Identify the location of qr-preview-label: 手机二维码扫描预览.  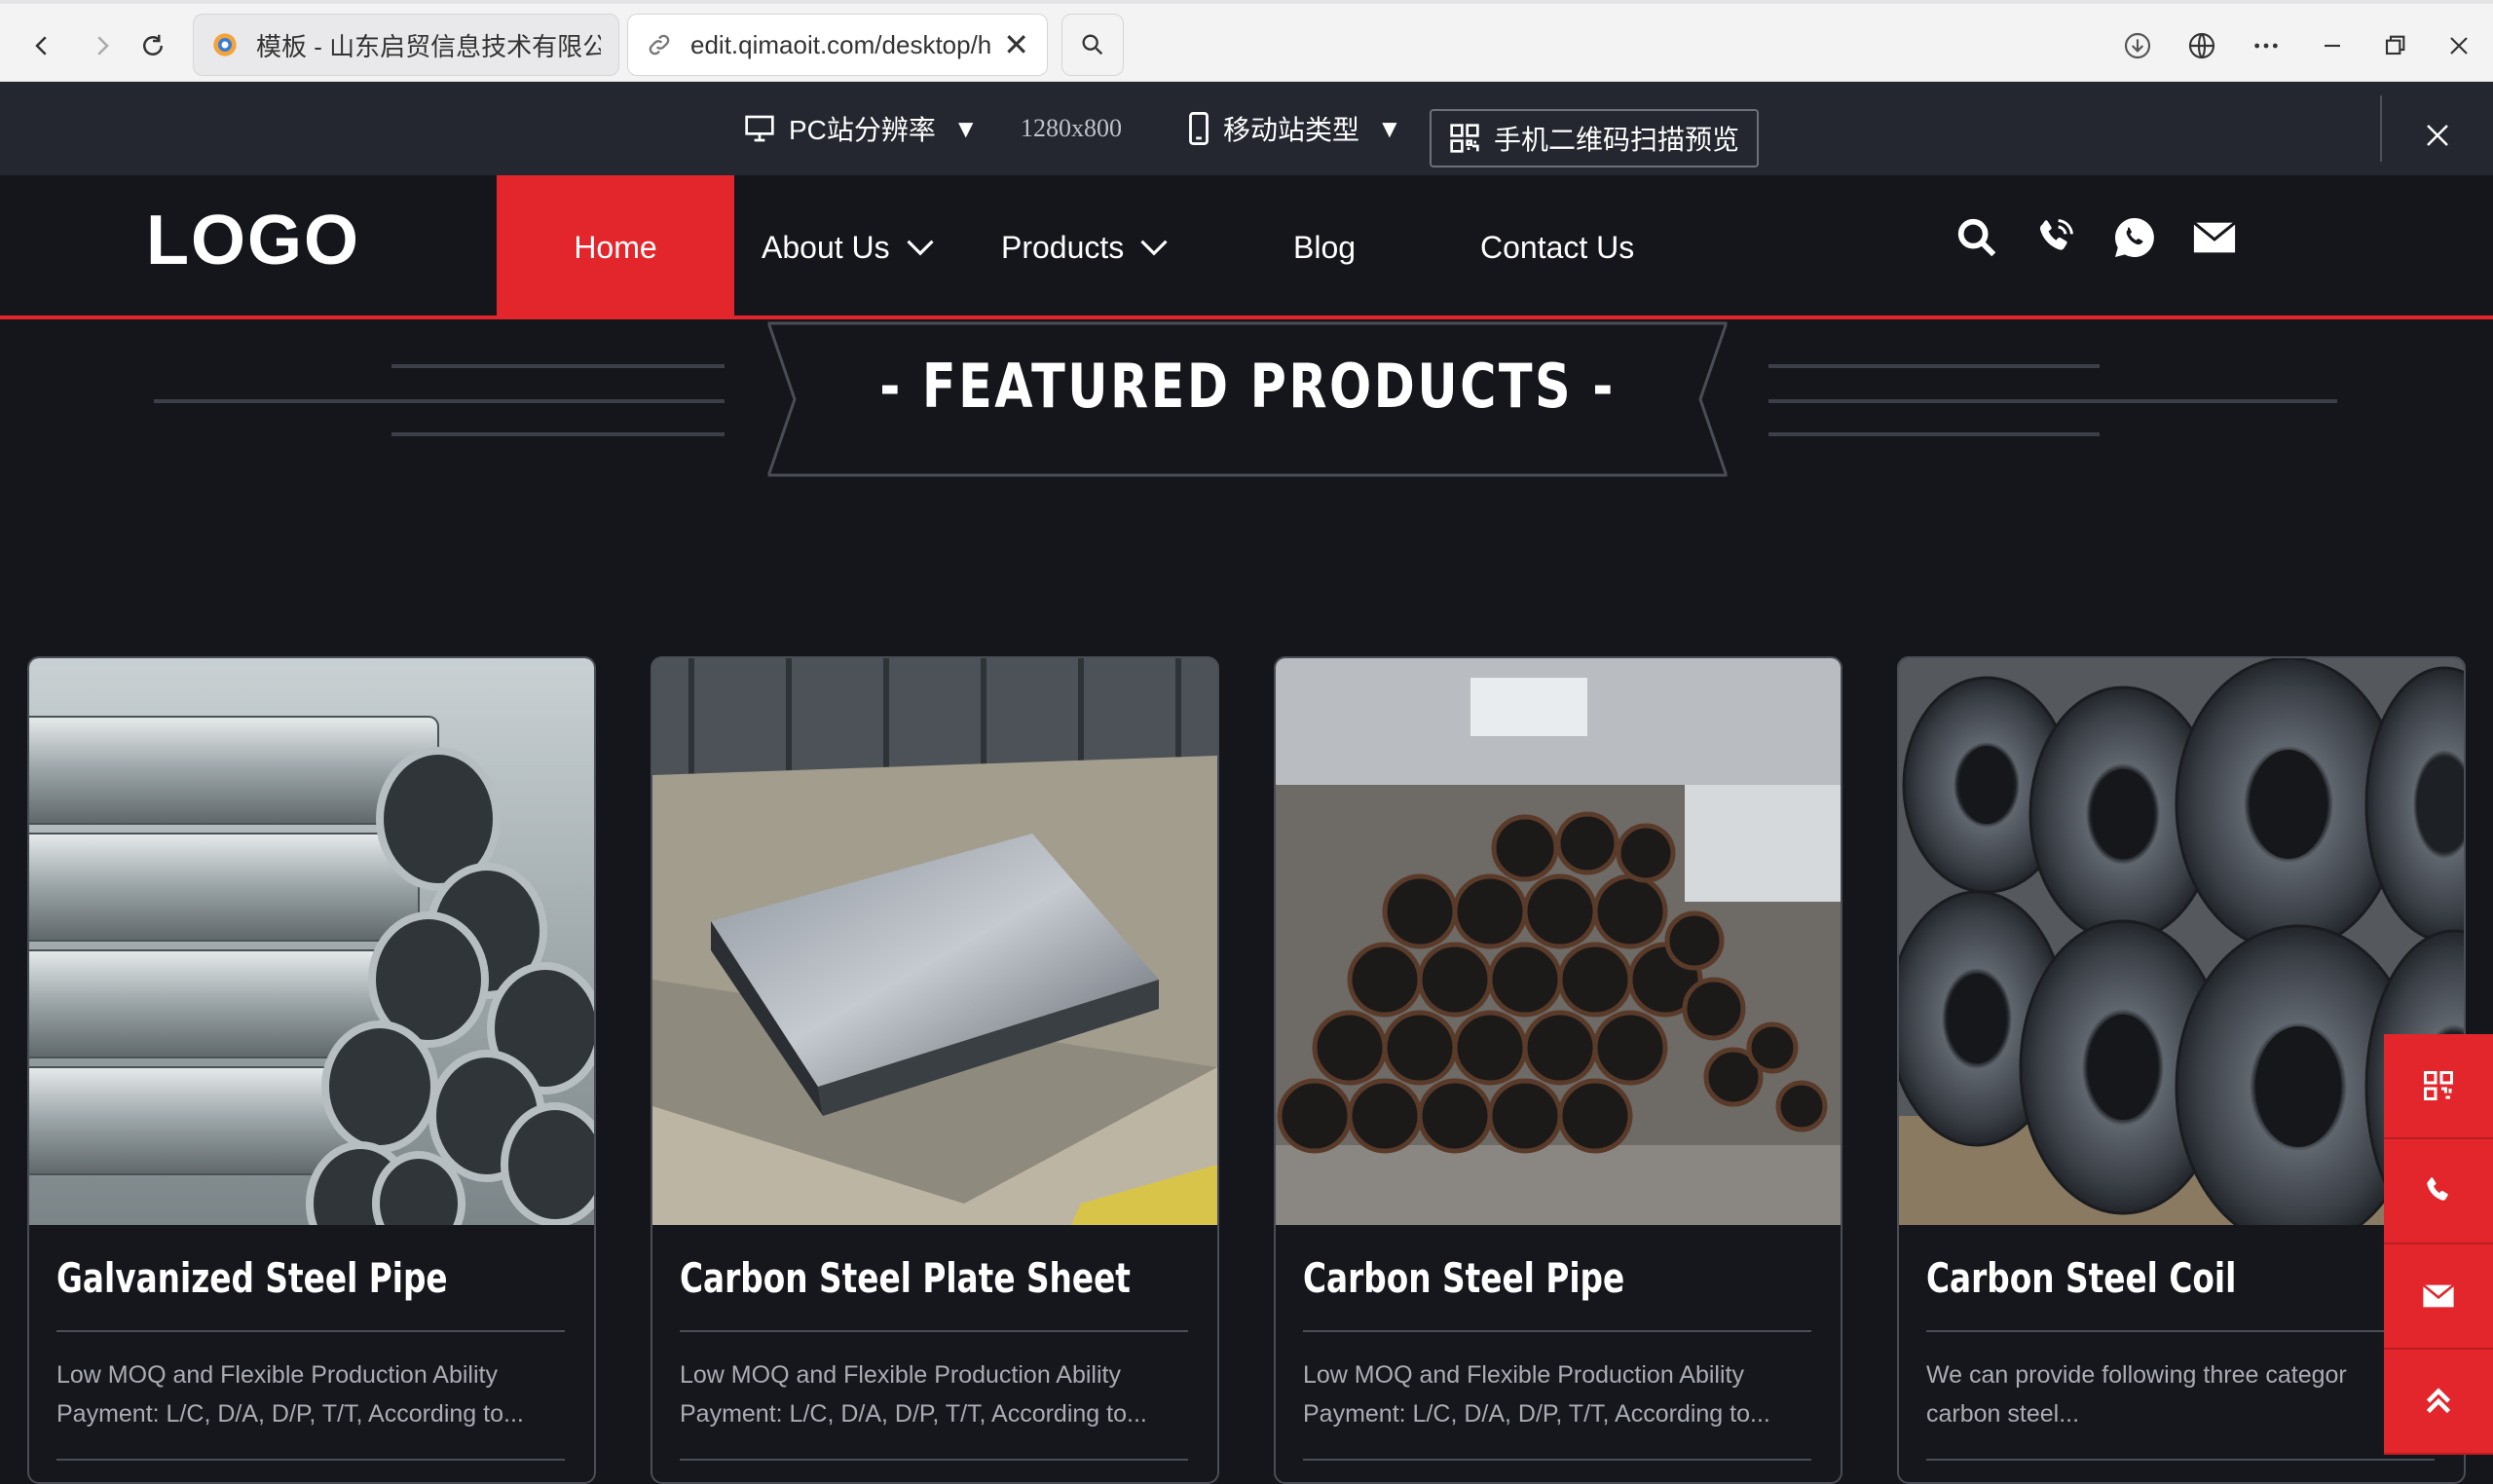
(1616, 140).